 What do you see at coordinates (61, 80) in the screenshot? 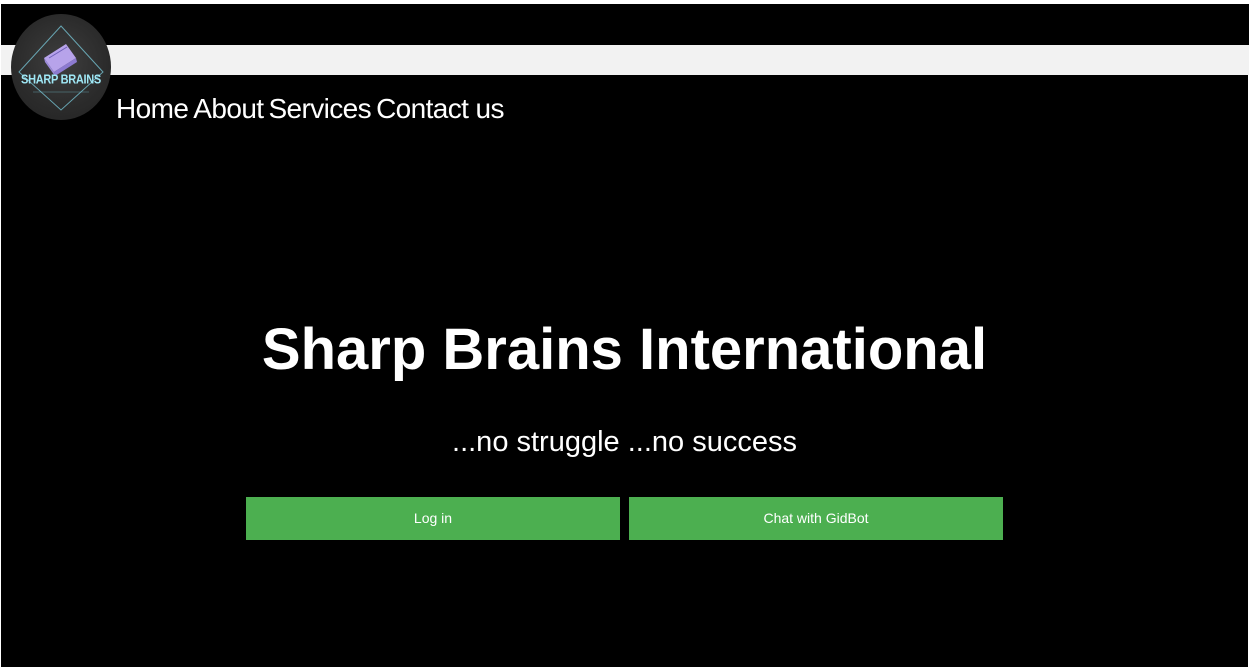
I see `logo-text: SHARP BRAINS` at bounding box center [61, 80].